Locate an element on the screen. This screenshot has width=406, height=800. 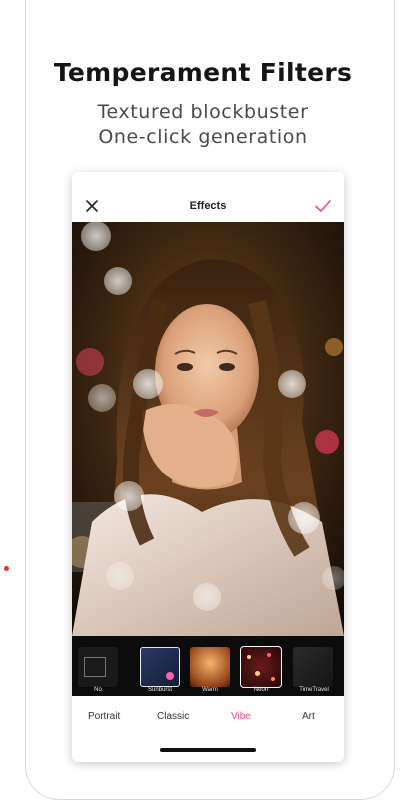
home-indicator is located at coordinates (208, 750).